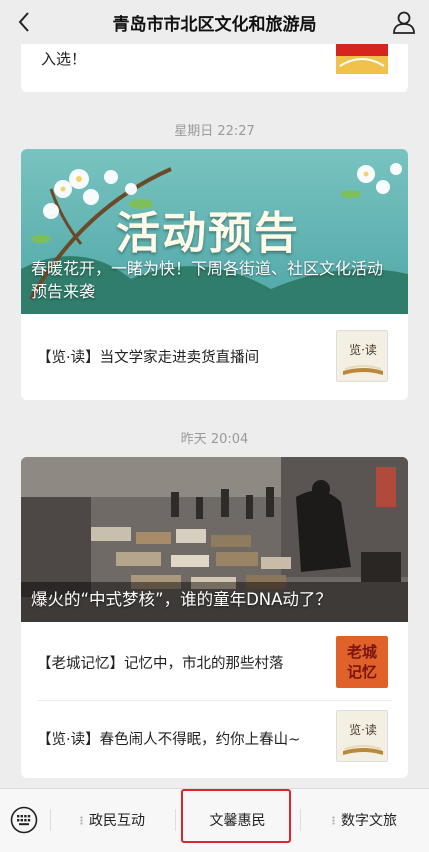 This screenshot has width=429, height=852. I want to click on keyboard-icon, so click(24, 820).